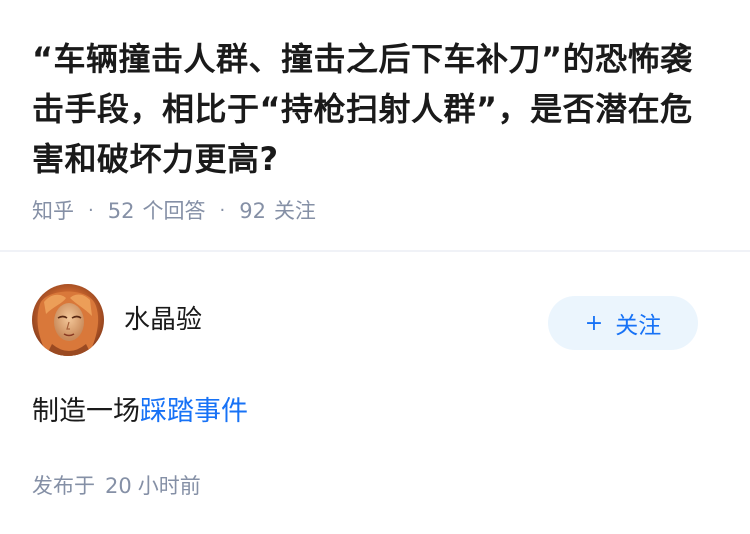 This screenshot has width=750, height=534. Describe the element at coordinates (375, 211) in the screenshot. I see `question-meta: 知乎 · 52 个回答 · 92 关注` at that location.